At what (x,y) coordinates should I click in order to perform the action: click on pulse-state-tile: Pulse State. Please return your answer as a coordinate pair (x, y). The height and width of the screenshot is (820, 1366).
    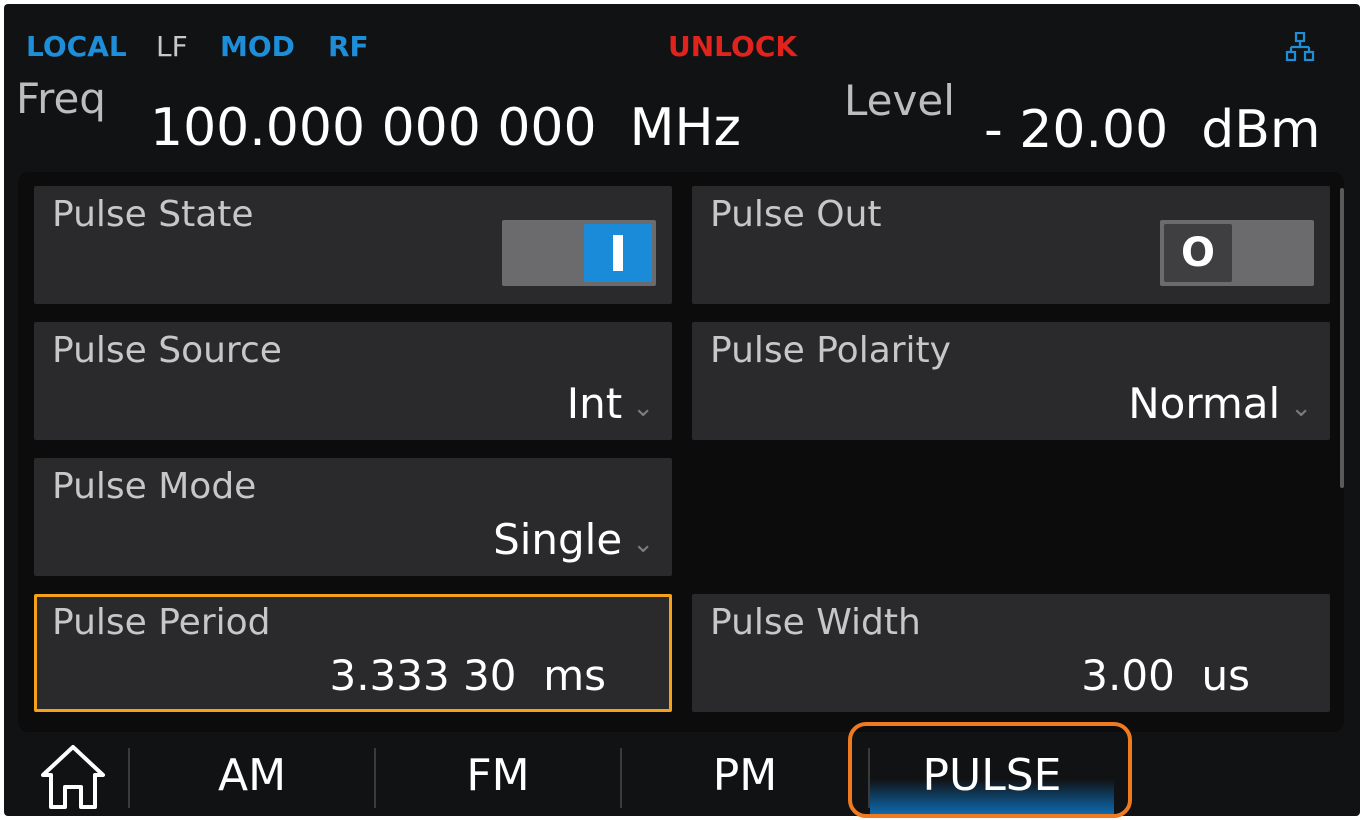
    Looking at the image, I should click on (353, 245).